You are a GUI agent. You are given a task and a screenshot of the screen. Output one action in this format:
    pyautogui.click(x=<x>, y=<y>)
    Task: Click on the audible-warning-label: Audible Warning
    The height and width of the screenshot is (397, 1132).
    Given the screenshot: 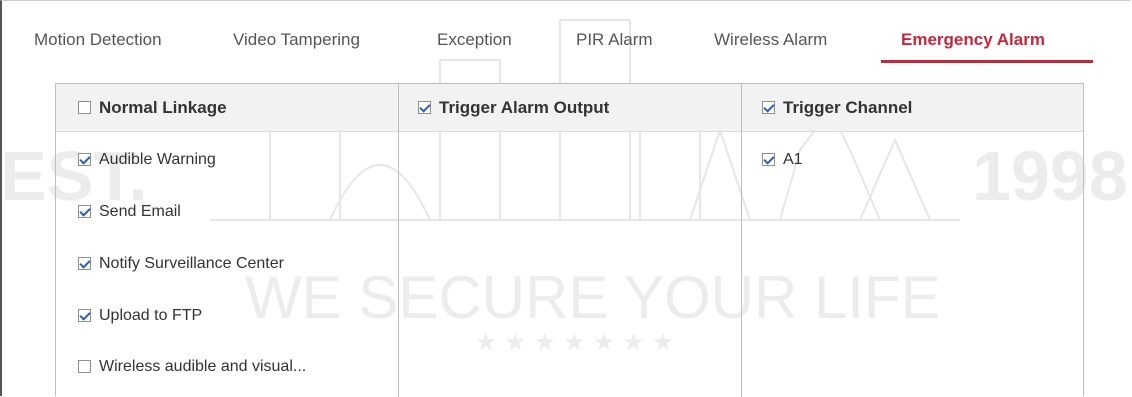 What is the action you would take?
    pyautogui.click(x=157, y=159)
    